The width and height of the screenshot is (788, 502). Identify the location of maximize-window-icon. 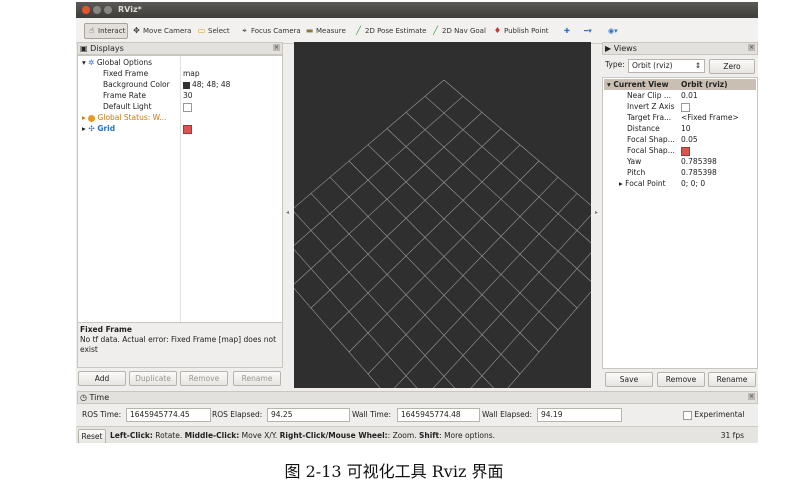
(108, 10).